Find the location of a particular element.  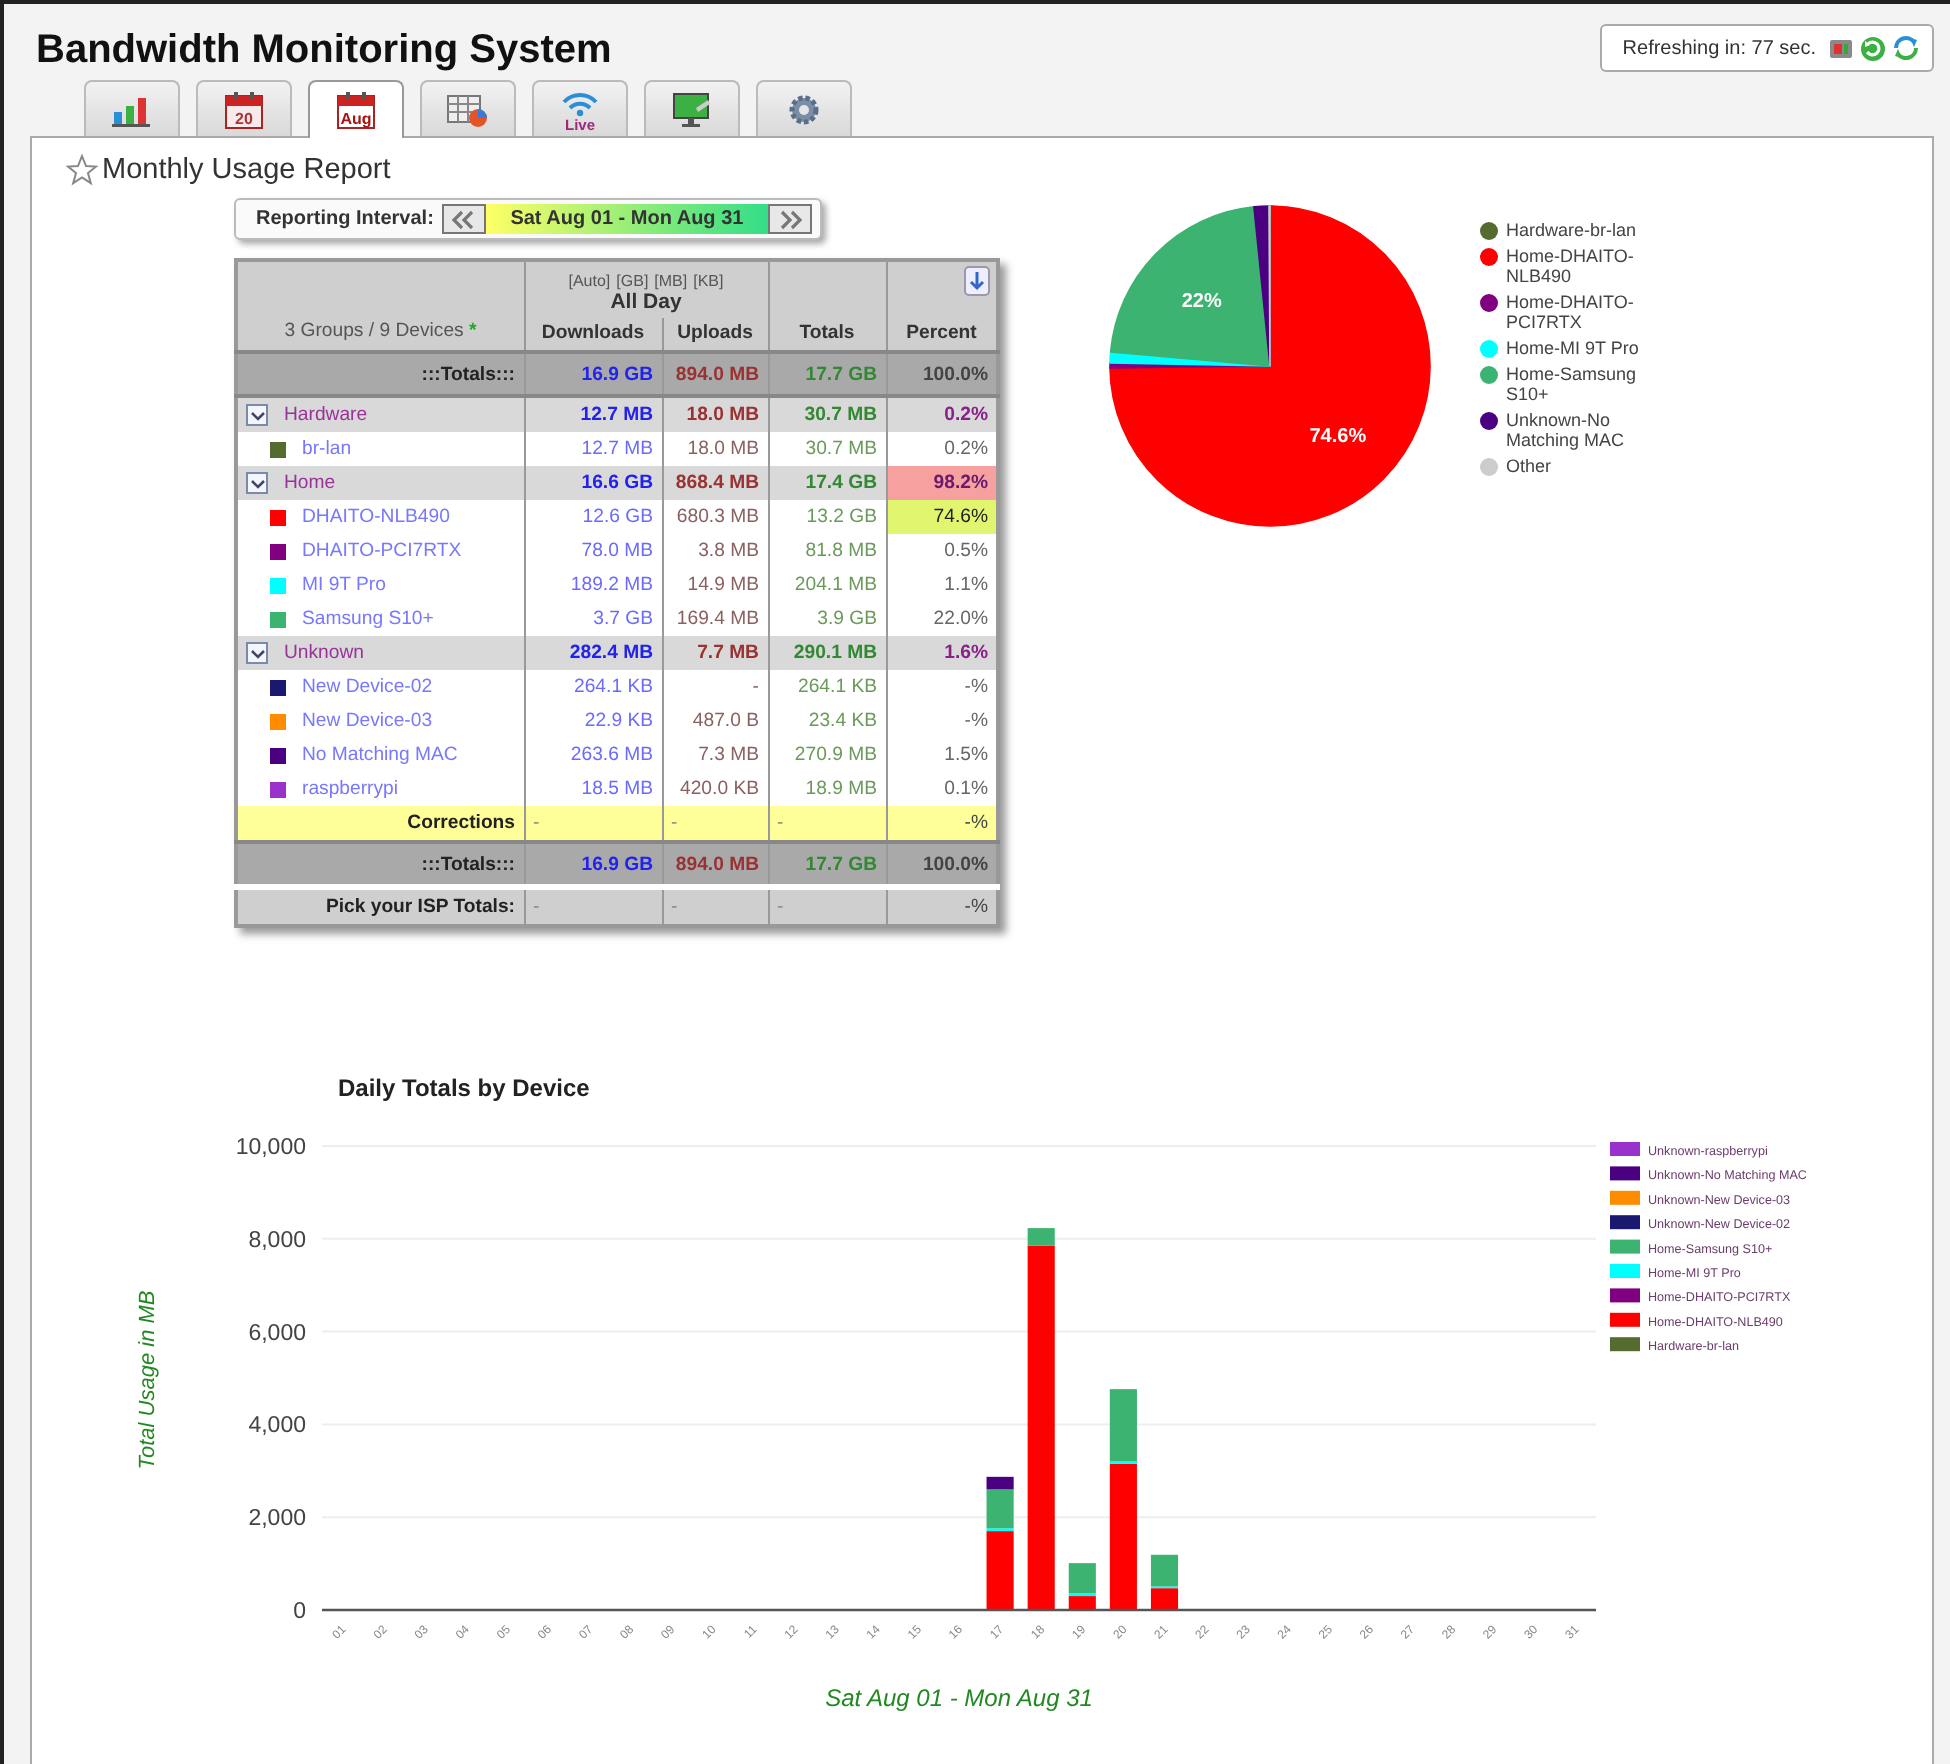

legend-label: Home-Samsung S10+ is located at coordinates (1572, 384).